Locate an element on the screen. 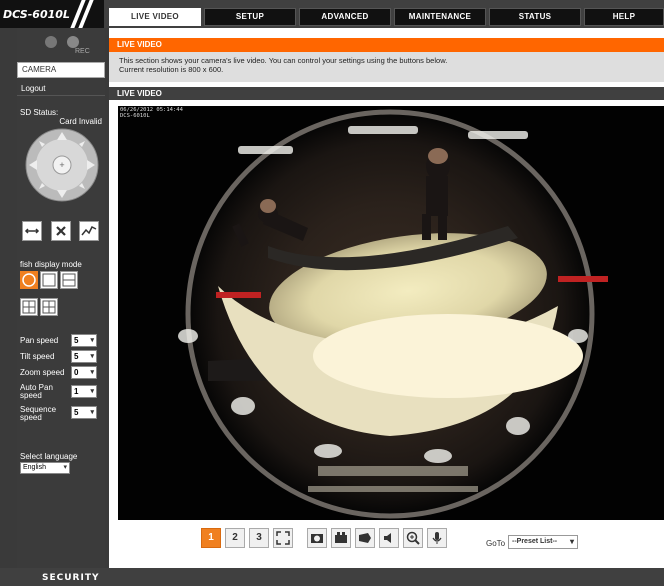  snapshot-icon is located at coordinates (317, 538).